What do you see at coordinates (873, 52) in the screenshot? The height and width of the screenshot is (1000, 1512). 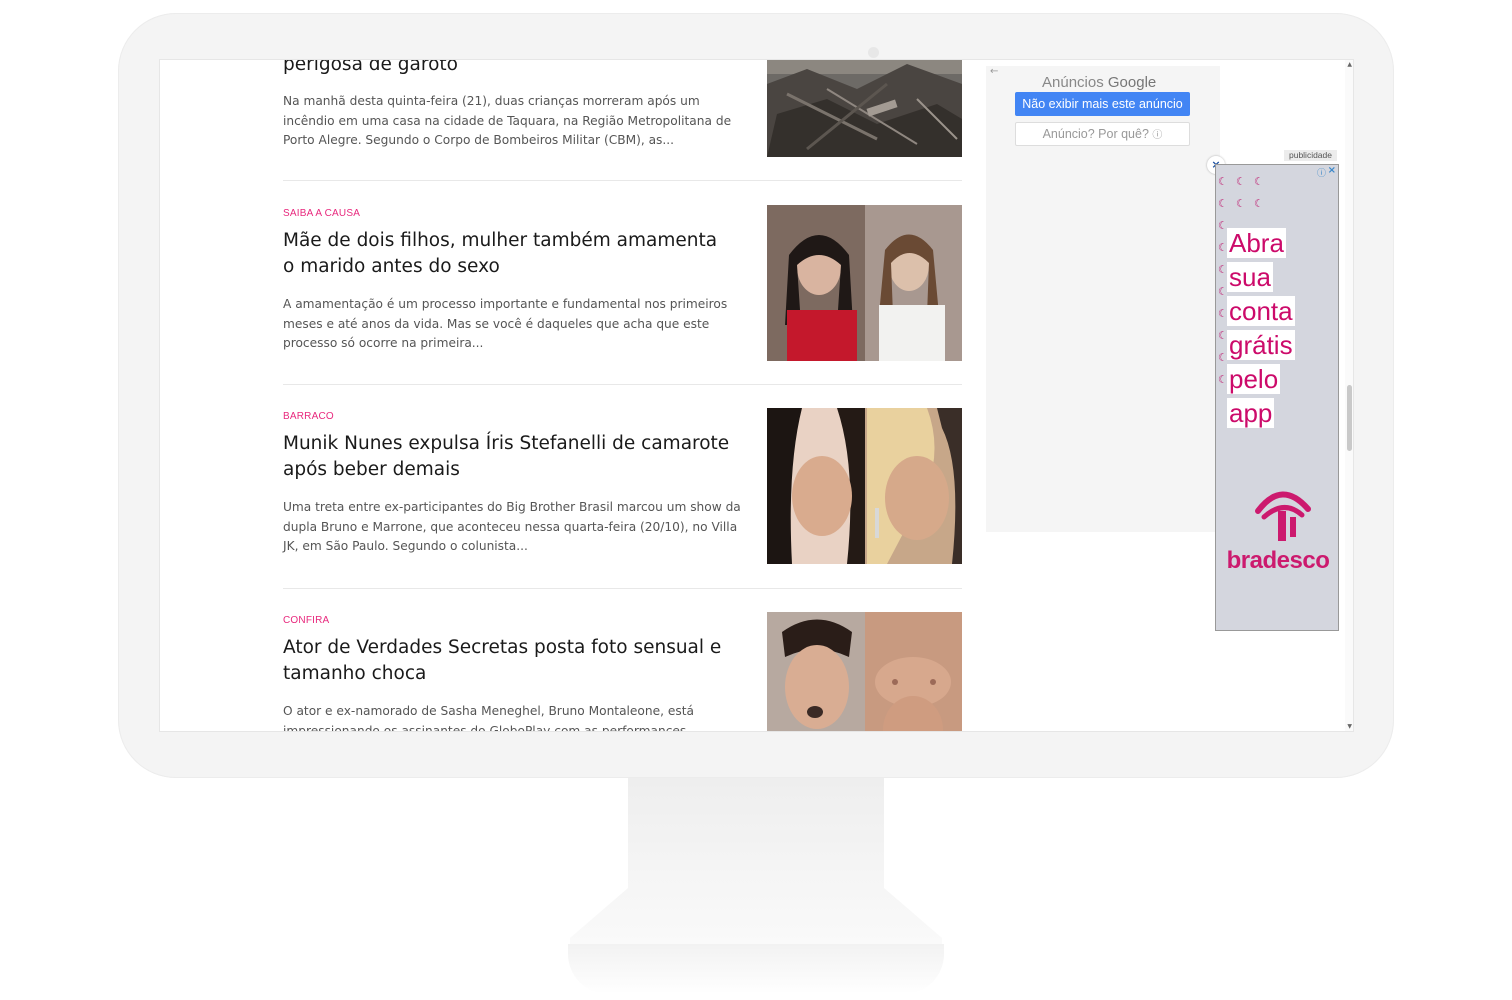 I see `camera-dot` at bounding box center [873, 52].